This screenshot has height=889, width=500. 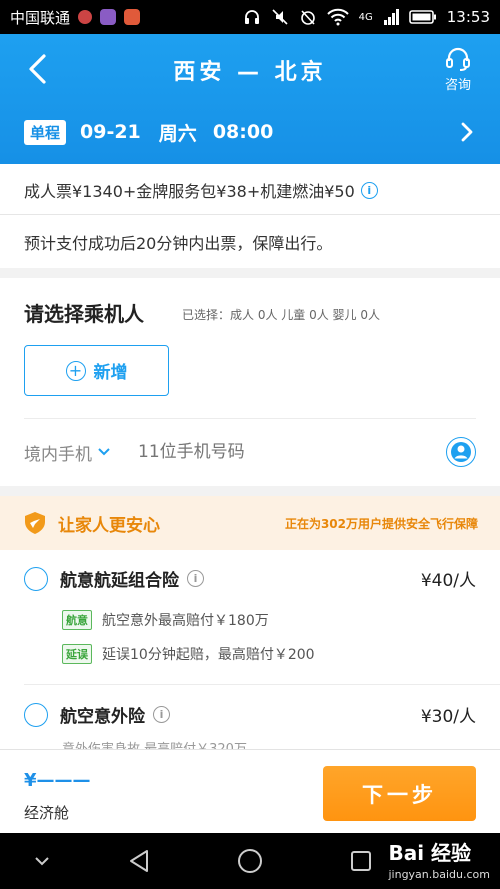 I want to click on passenger-title: 请选择乘机人, so click(x=84, y=314).